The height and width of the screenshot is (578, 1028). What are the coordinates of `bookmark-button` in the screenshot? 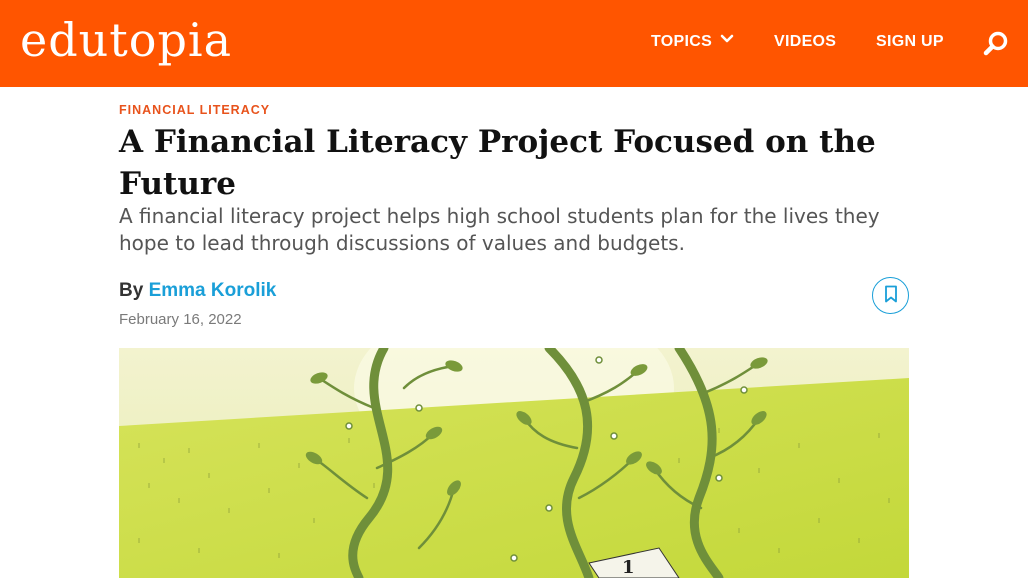 It's located at (890, 295).